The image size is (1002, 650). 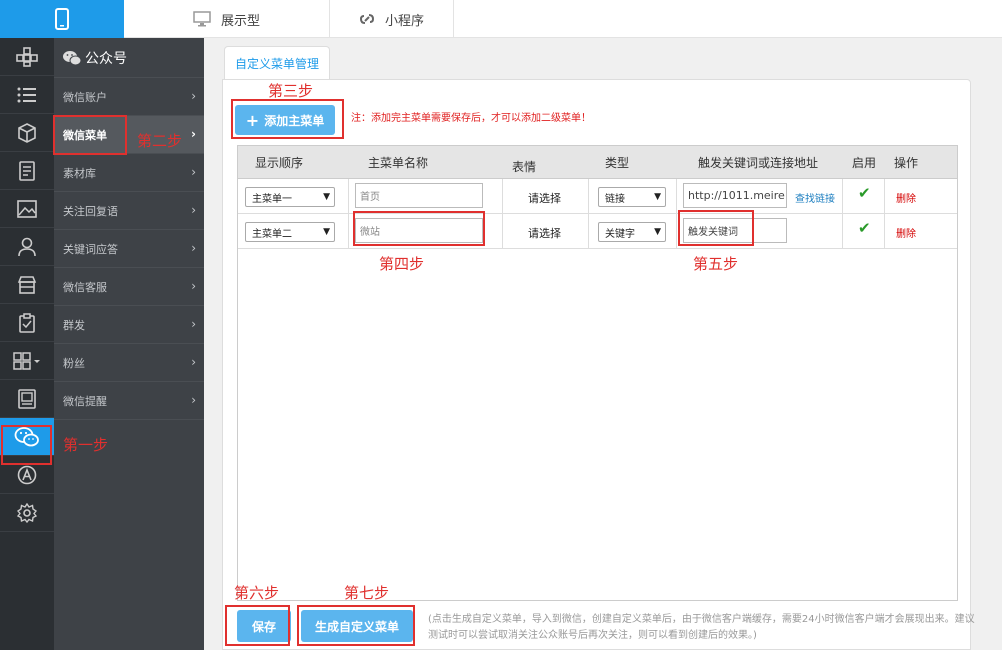 I want to click on target-value: http://1011.meire, so click(x=736, y=195).